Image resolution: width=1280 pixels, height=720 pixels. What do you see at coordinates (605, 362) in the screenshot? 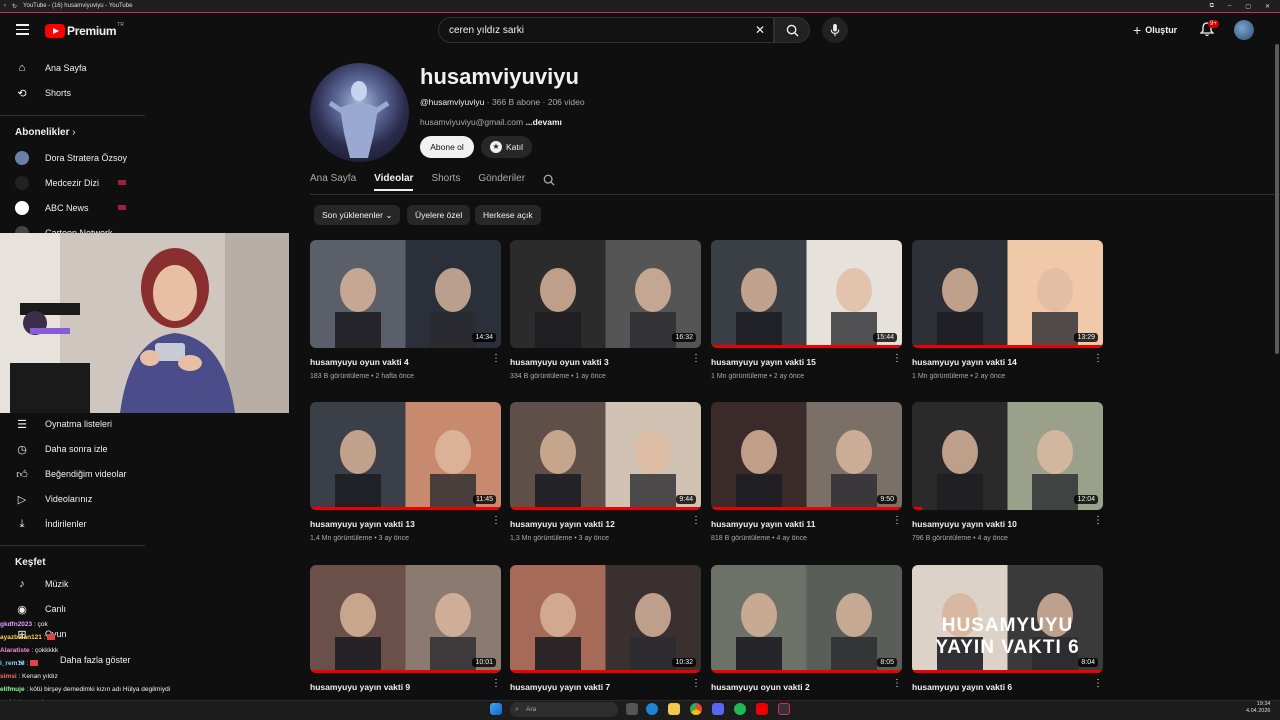
I see `video-title: husamyuyu oyun vakti 3` at bounding box center [605, 362].